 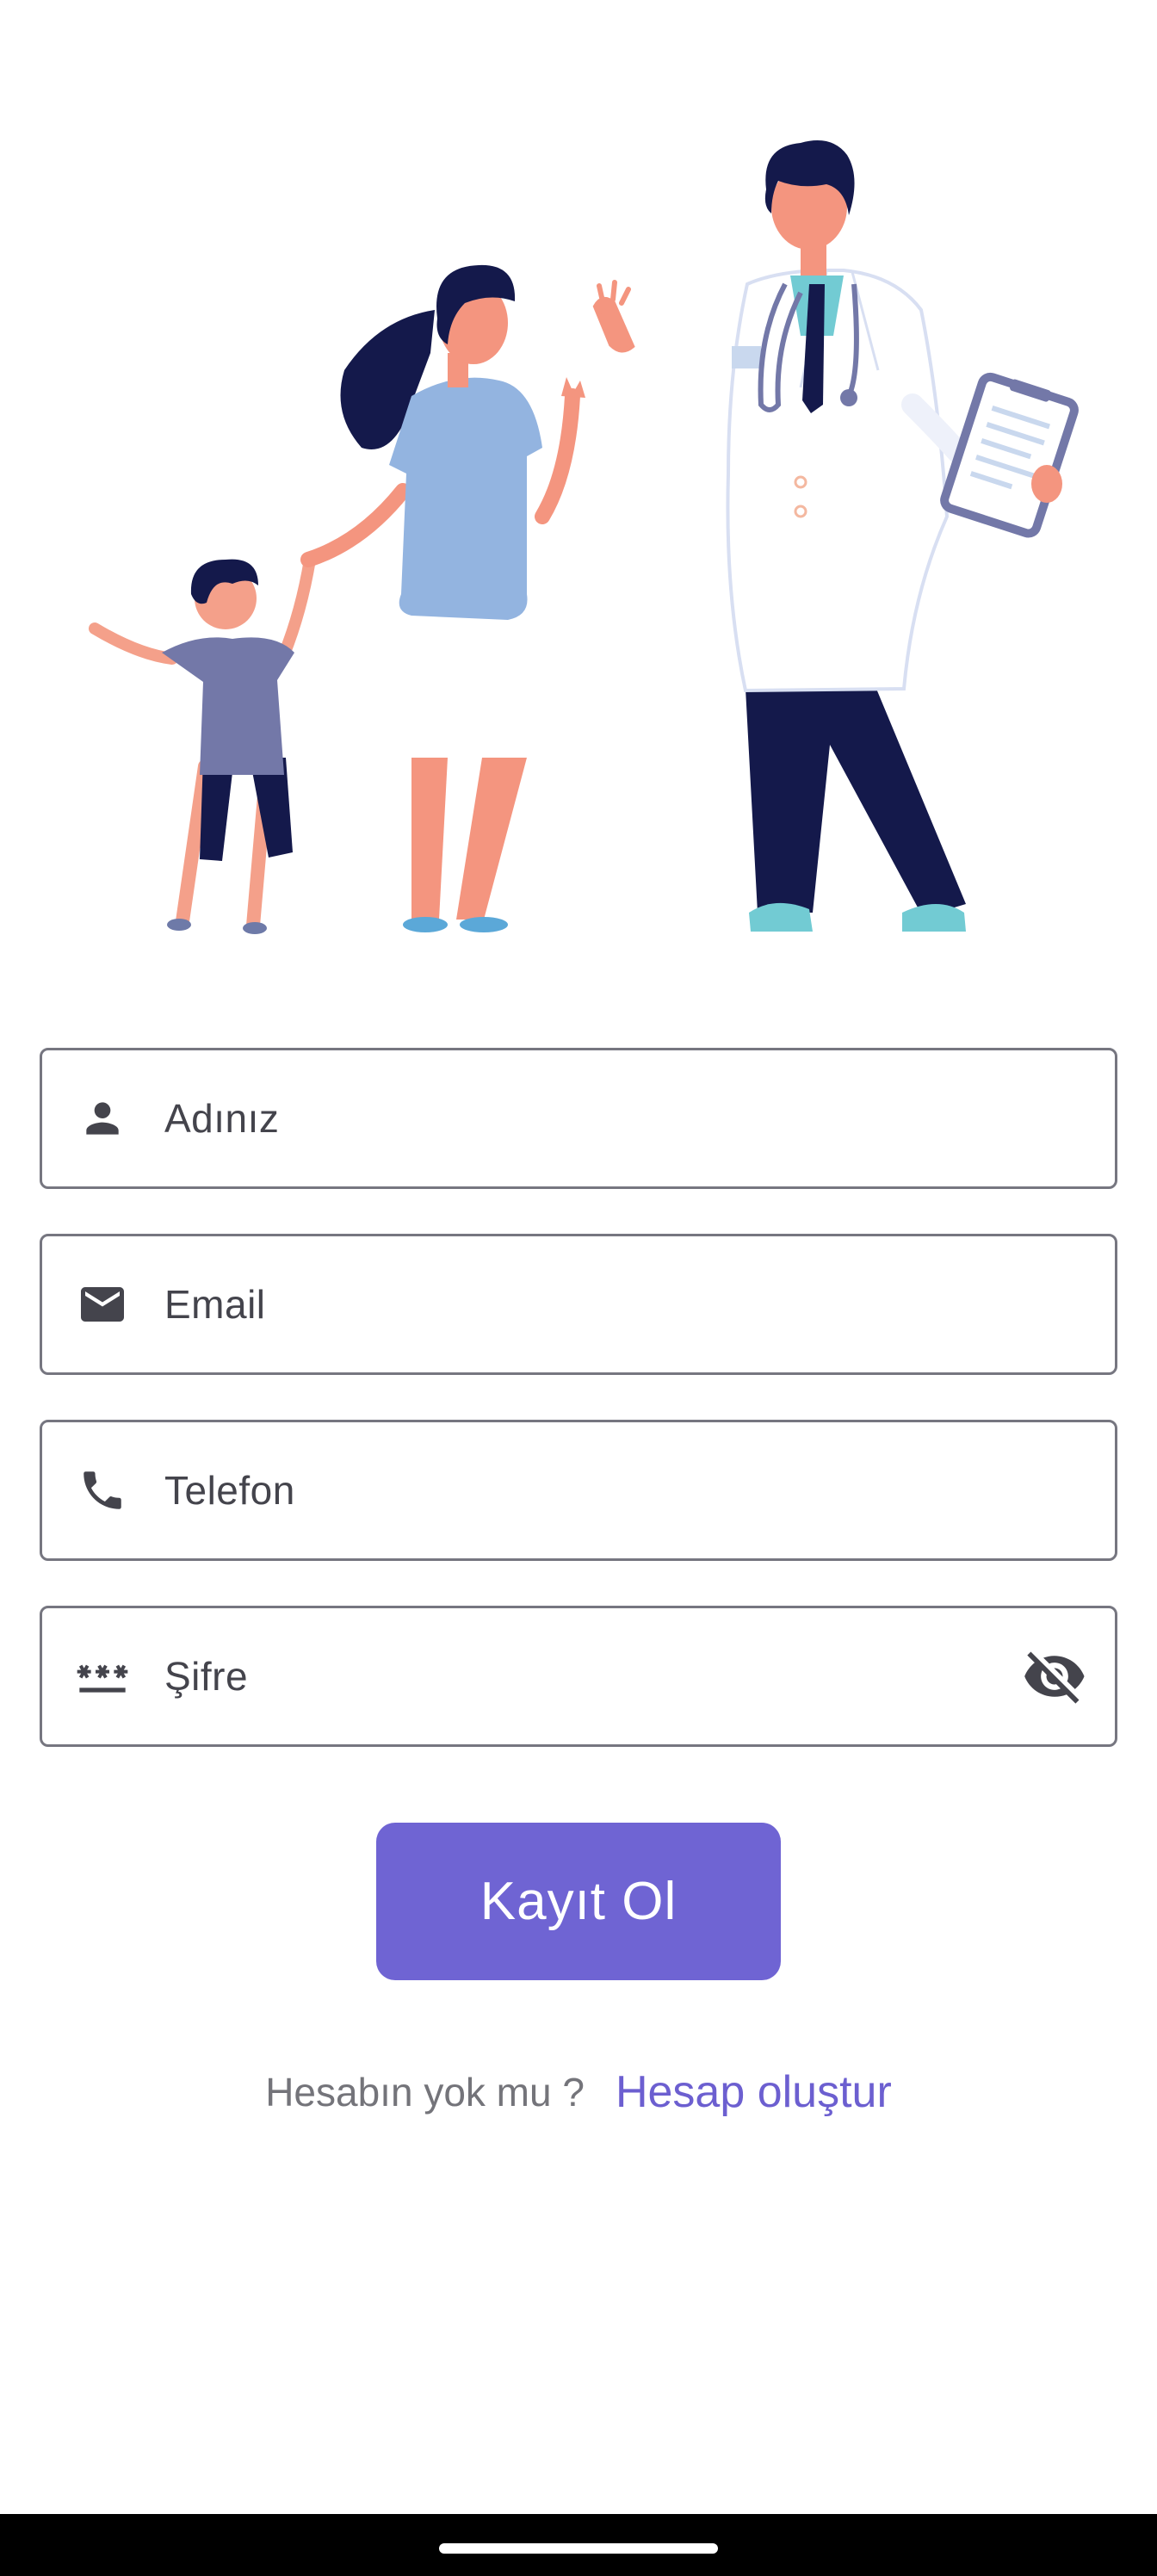 What do you see at coordinates (207, 1676) in the screenshot?
I see `password-placeholder: Şifre` at bounding box center [207, 1676].